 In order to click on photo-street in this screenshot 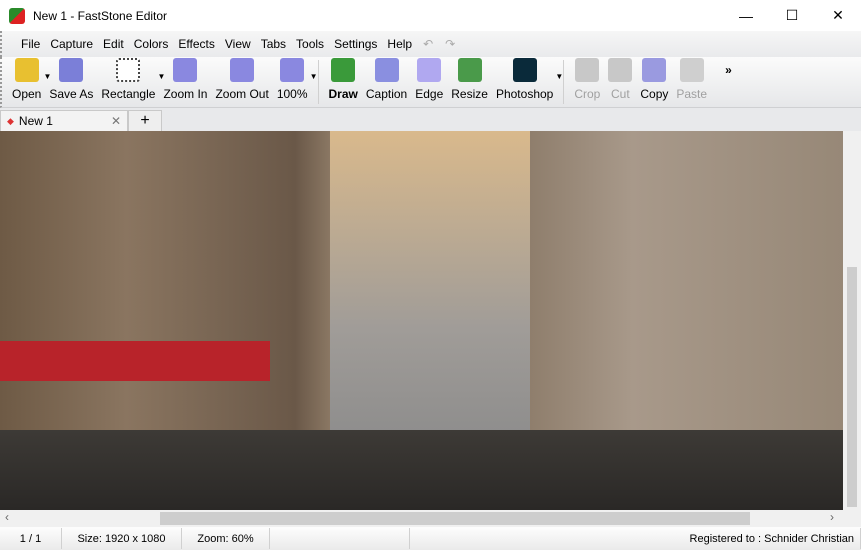, I will do `click(421, 470)`.